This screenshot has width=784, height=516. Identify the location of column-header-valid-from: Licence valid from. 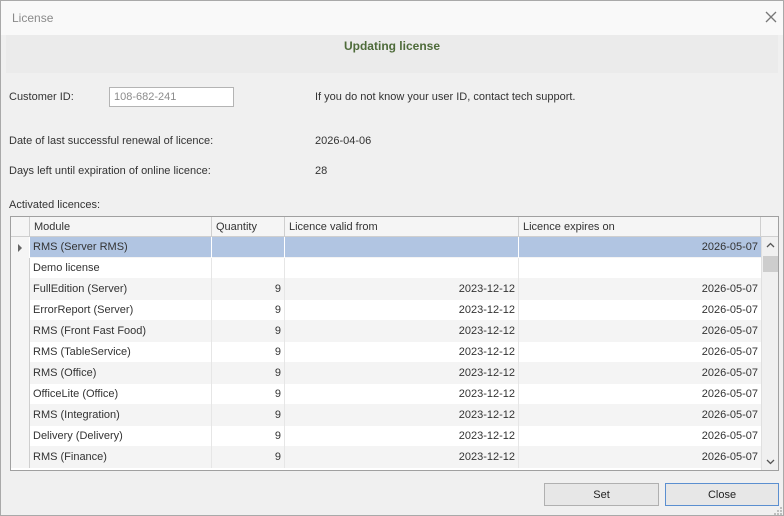
(402, 227).